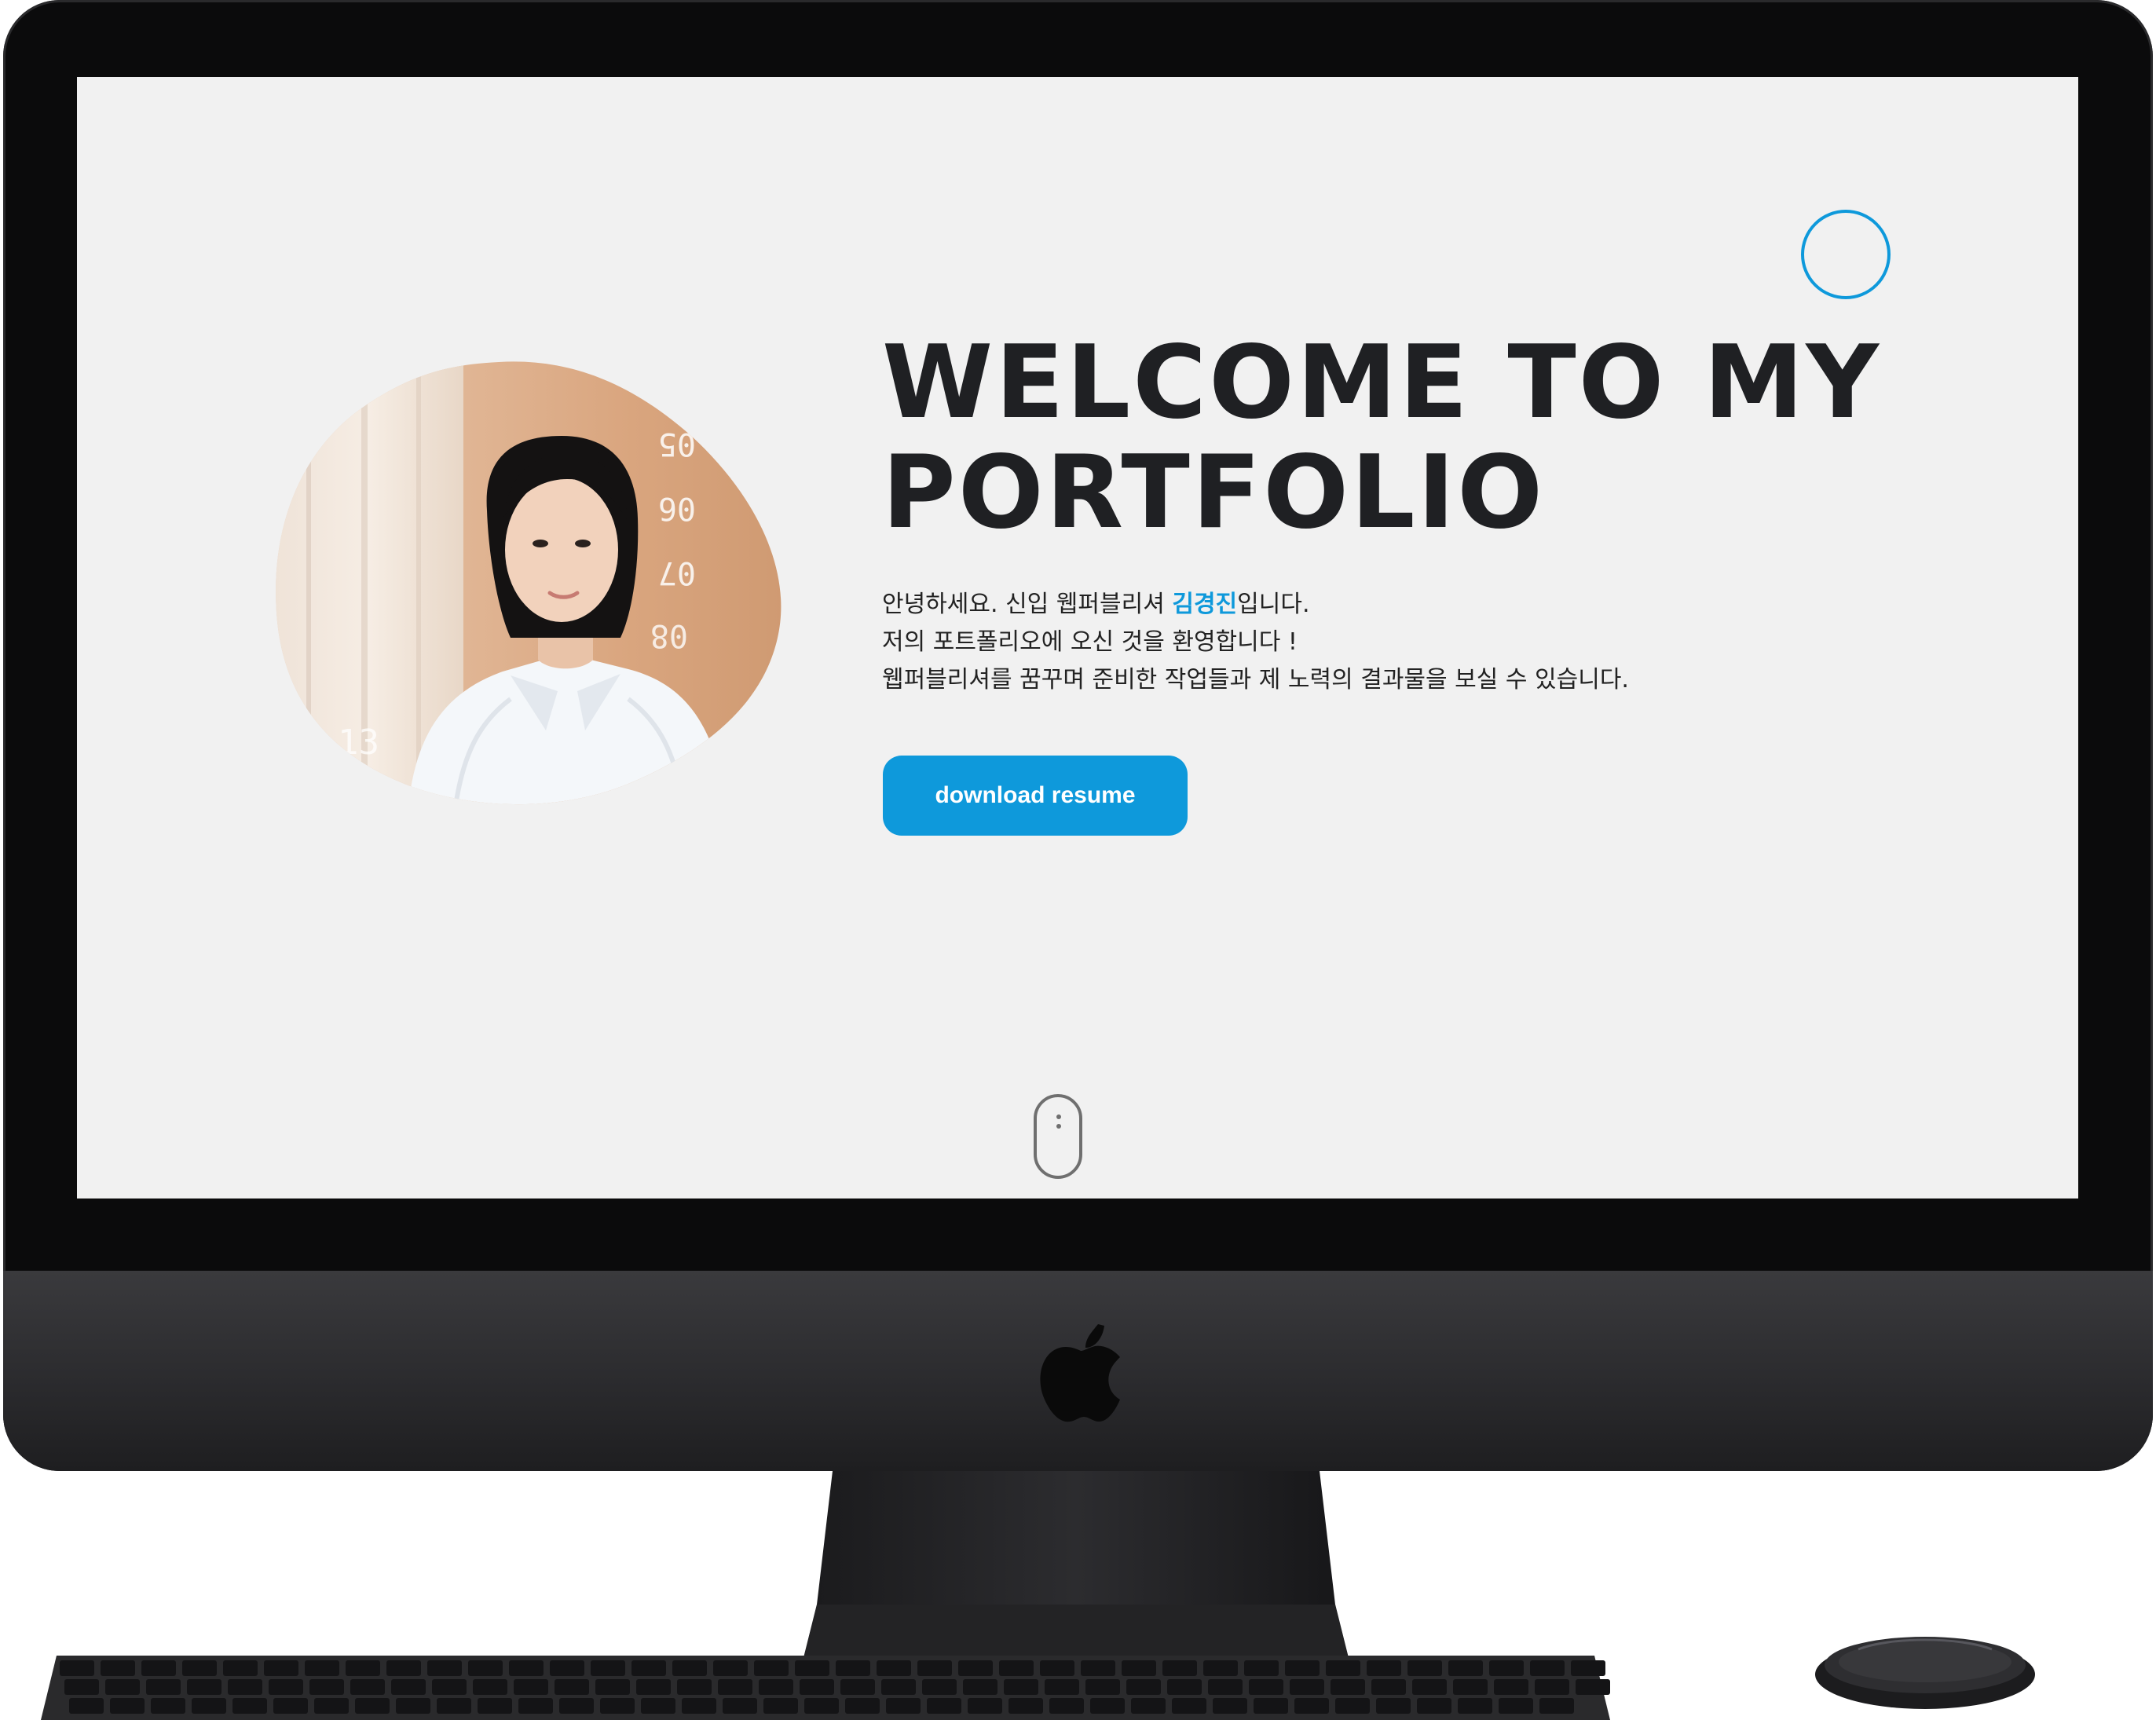  I want to click on wall-number-08: 08, so click(669, 635).